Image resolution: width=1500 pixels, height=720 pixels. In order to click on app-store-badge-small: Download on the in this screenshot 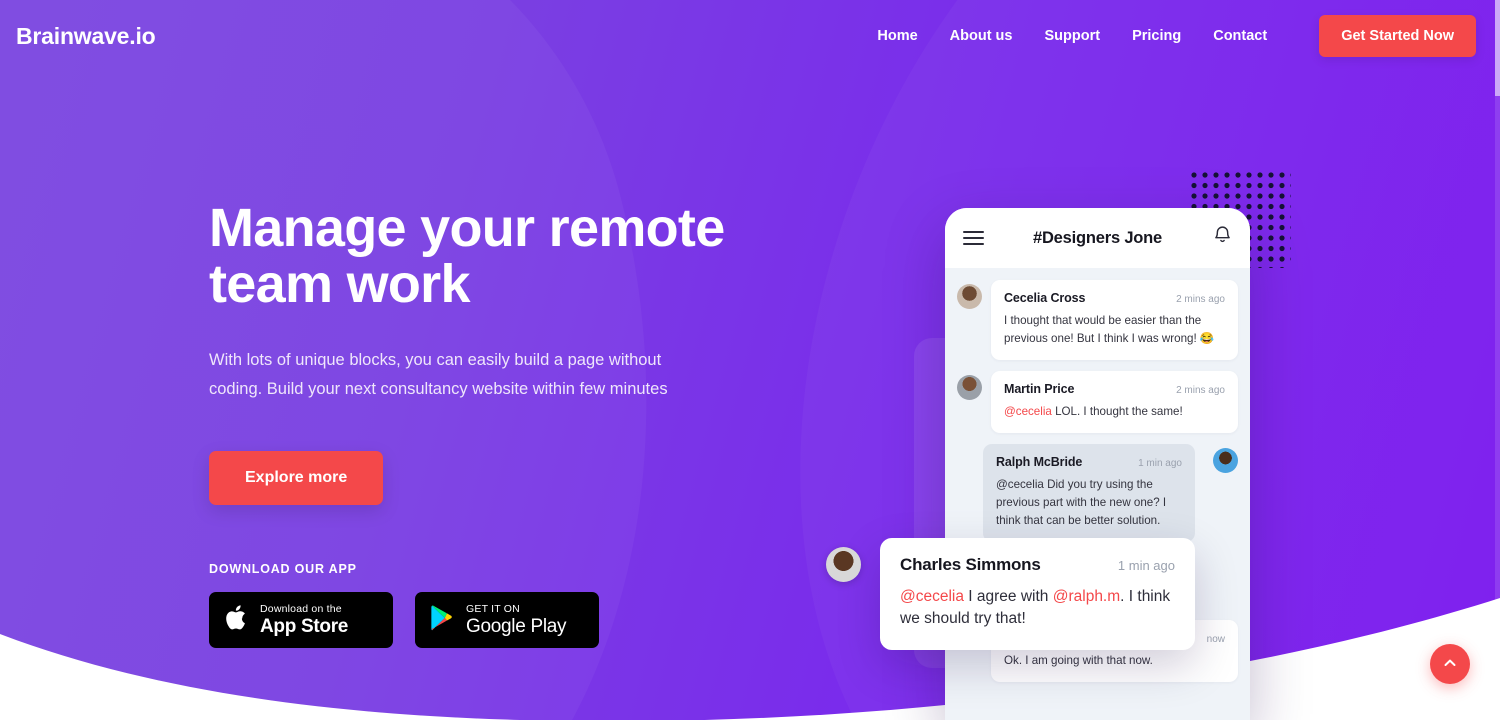, I will do `click(301, 608)`.